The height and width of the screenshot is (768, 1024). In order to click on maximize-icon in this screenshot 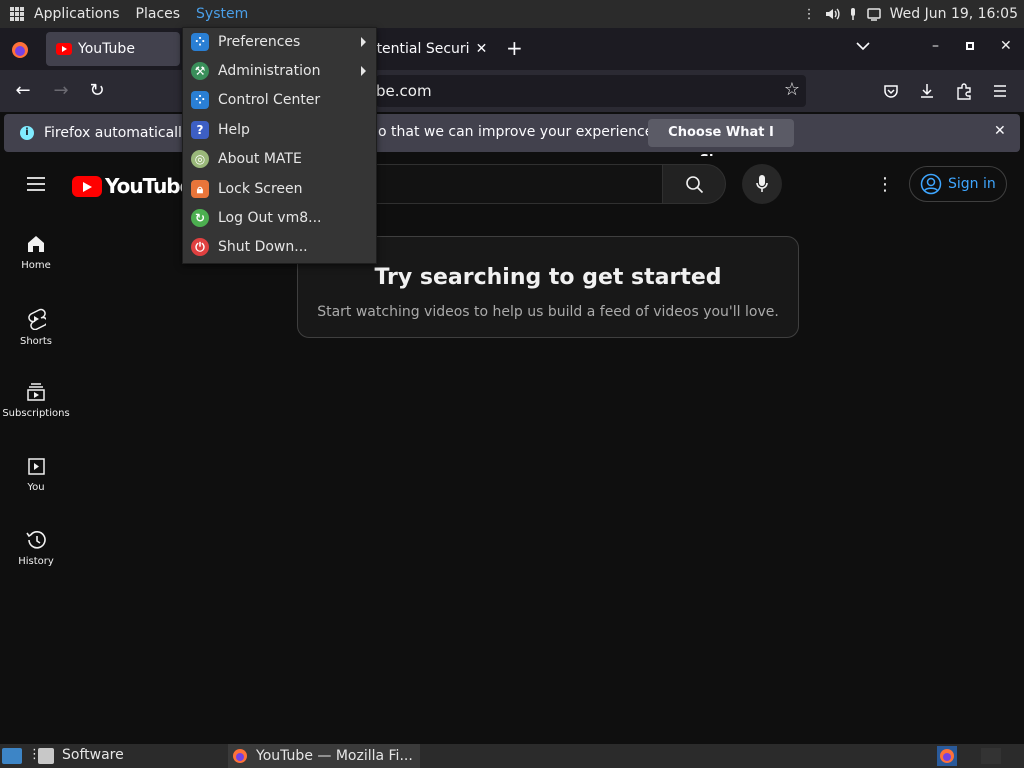, I will do `click(970, 46)`.